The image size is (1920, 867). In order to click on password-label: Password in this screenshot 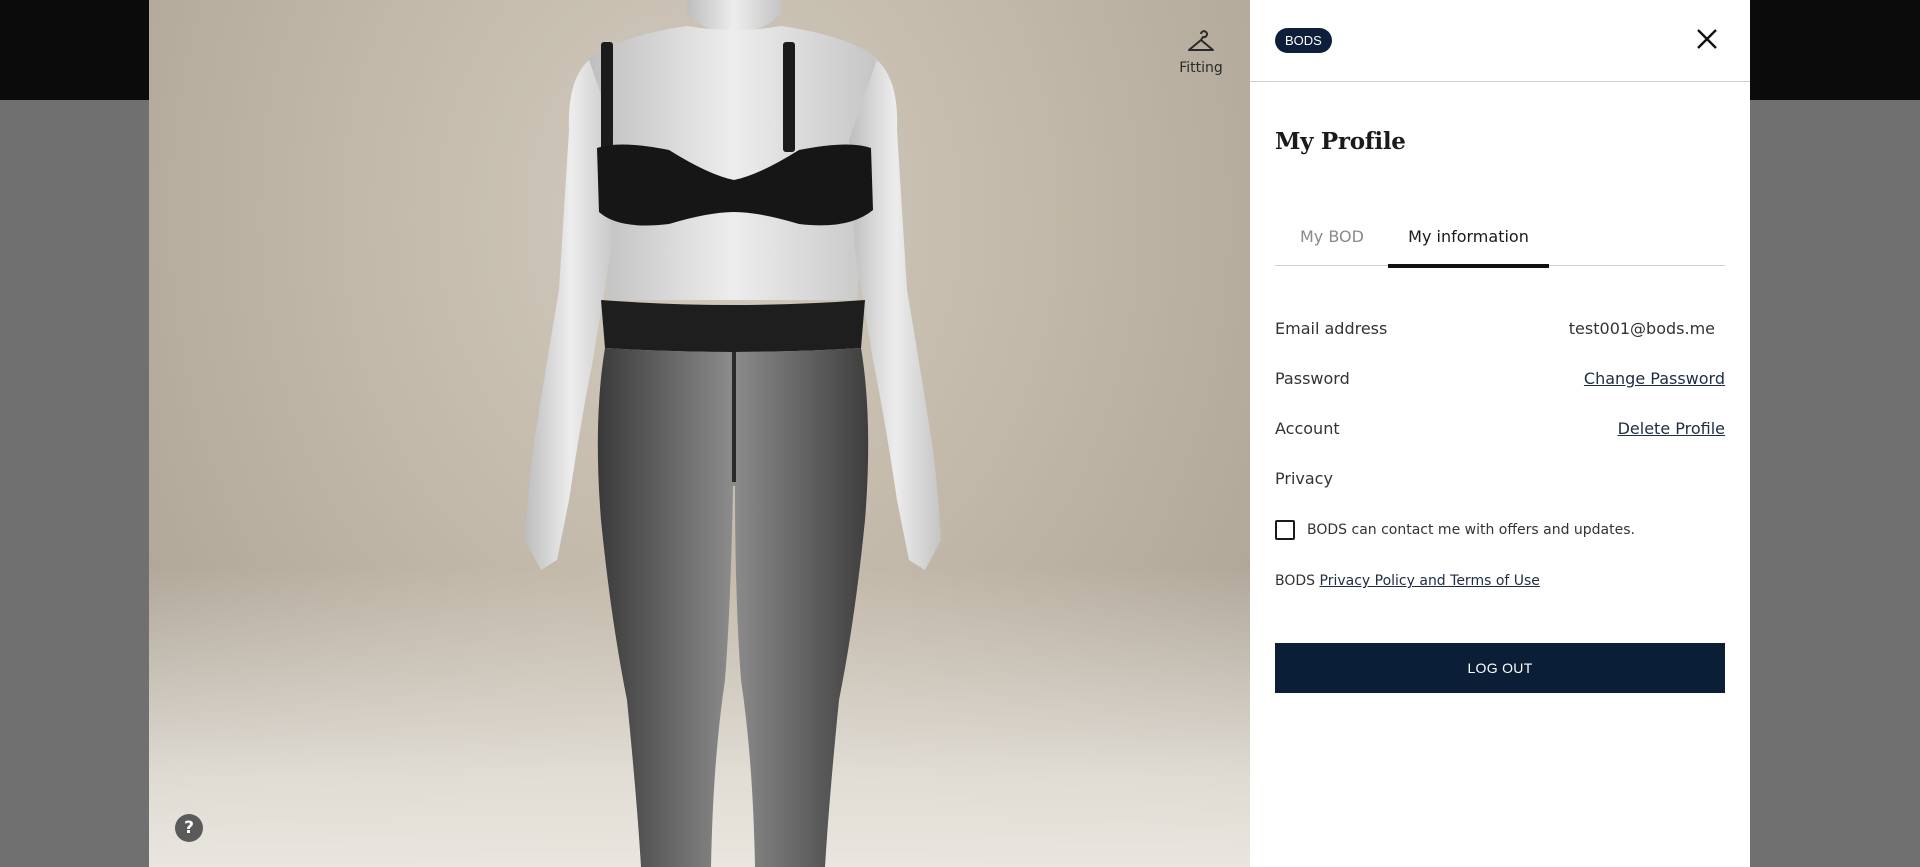, I will do `click(1312, 378)`.